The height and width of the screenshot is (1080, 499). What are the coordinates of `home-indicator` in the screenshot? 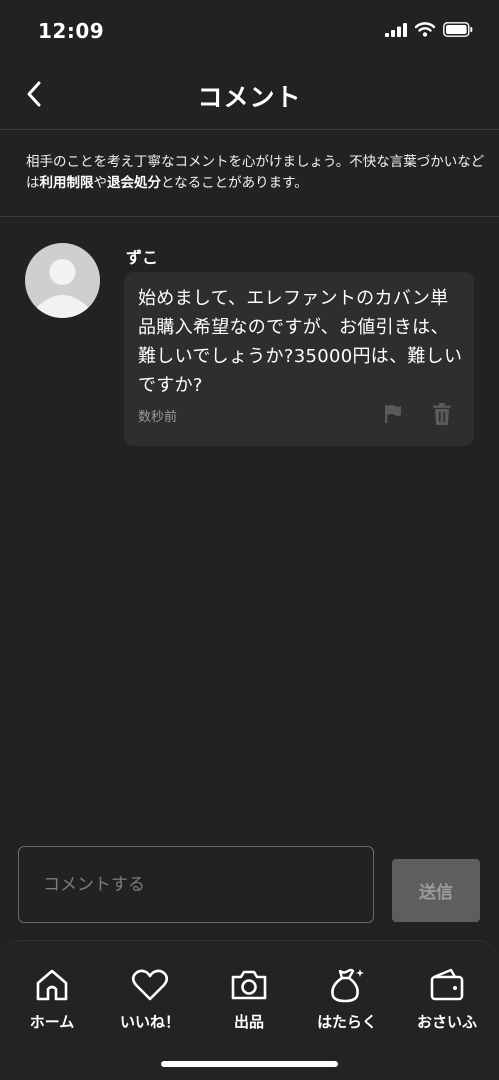 It's located at (249, 1064).